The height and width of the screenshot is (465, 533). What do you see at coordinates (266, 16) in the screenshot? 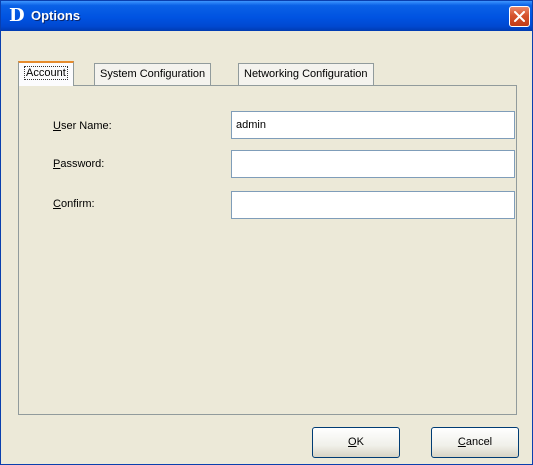
I see `title-bar: D Options` at bounding box center [266, 16].